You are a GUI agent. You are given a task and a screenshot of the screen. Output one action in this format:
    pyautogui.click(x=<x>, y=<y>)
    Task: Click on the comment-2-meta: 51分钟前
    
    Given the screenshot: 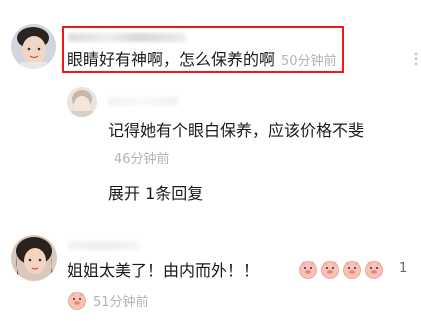 What is the action you would take?
    pyautogui.click(x=108, y=300)
    